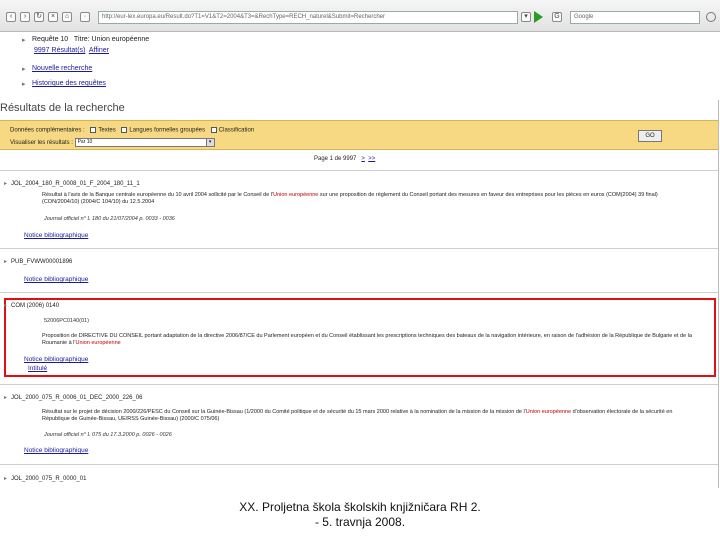  What do you see at coordinates (335, 159) in the screenshot?
I see `pager-text: Page 1 de 9997` at bounding box center [335, 159].